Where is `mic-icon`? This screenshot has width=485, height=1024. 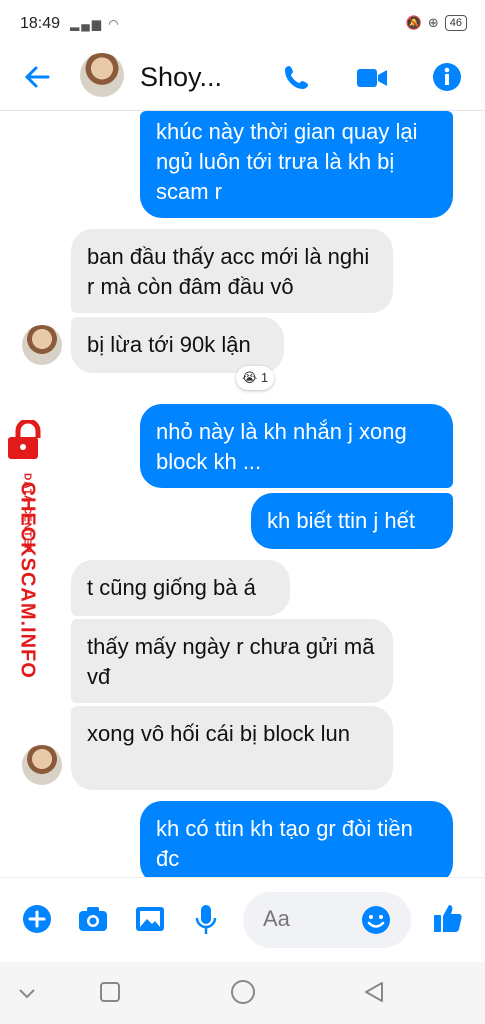
mic-icon is located at coordinates (206, 922).